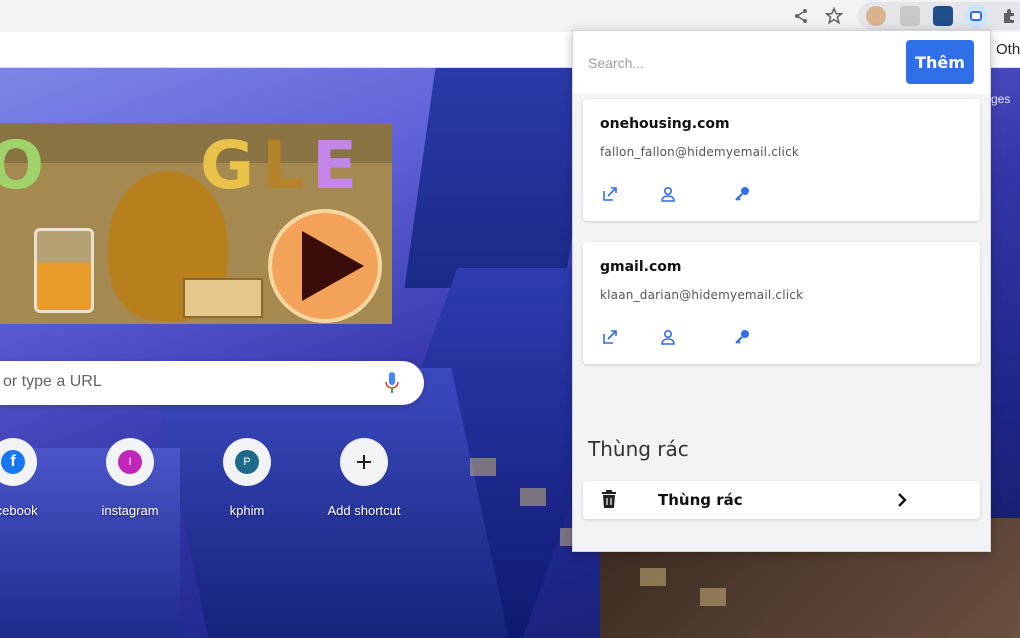 This screenshot has height=638, width=1020. I want to click on facebook-icon: f, so click(13, 462).